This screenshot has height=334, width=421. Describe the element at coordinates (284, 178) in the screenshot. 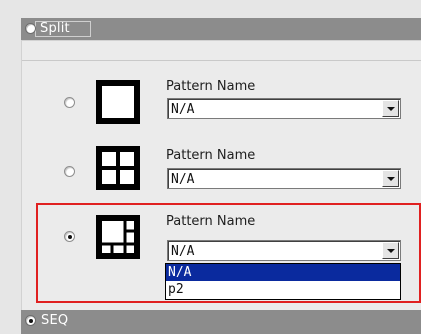

I see `pattern-2-select: N/A` at that location.